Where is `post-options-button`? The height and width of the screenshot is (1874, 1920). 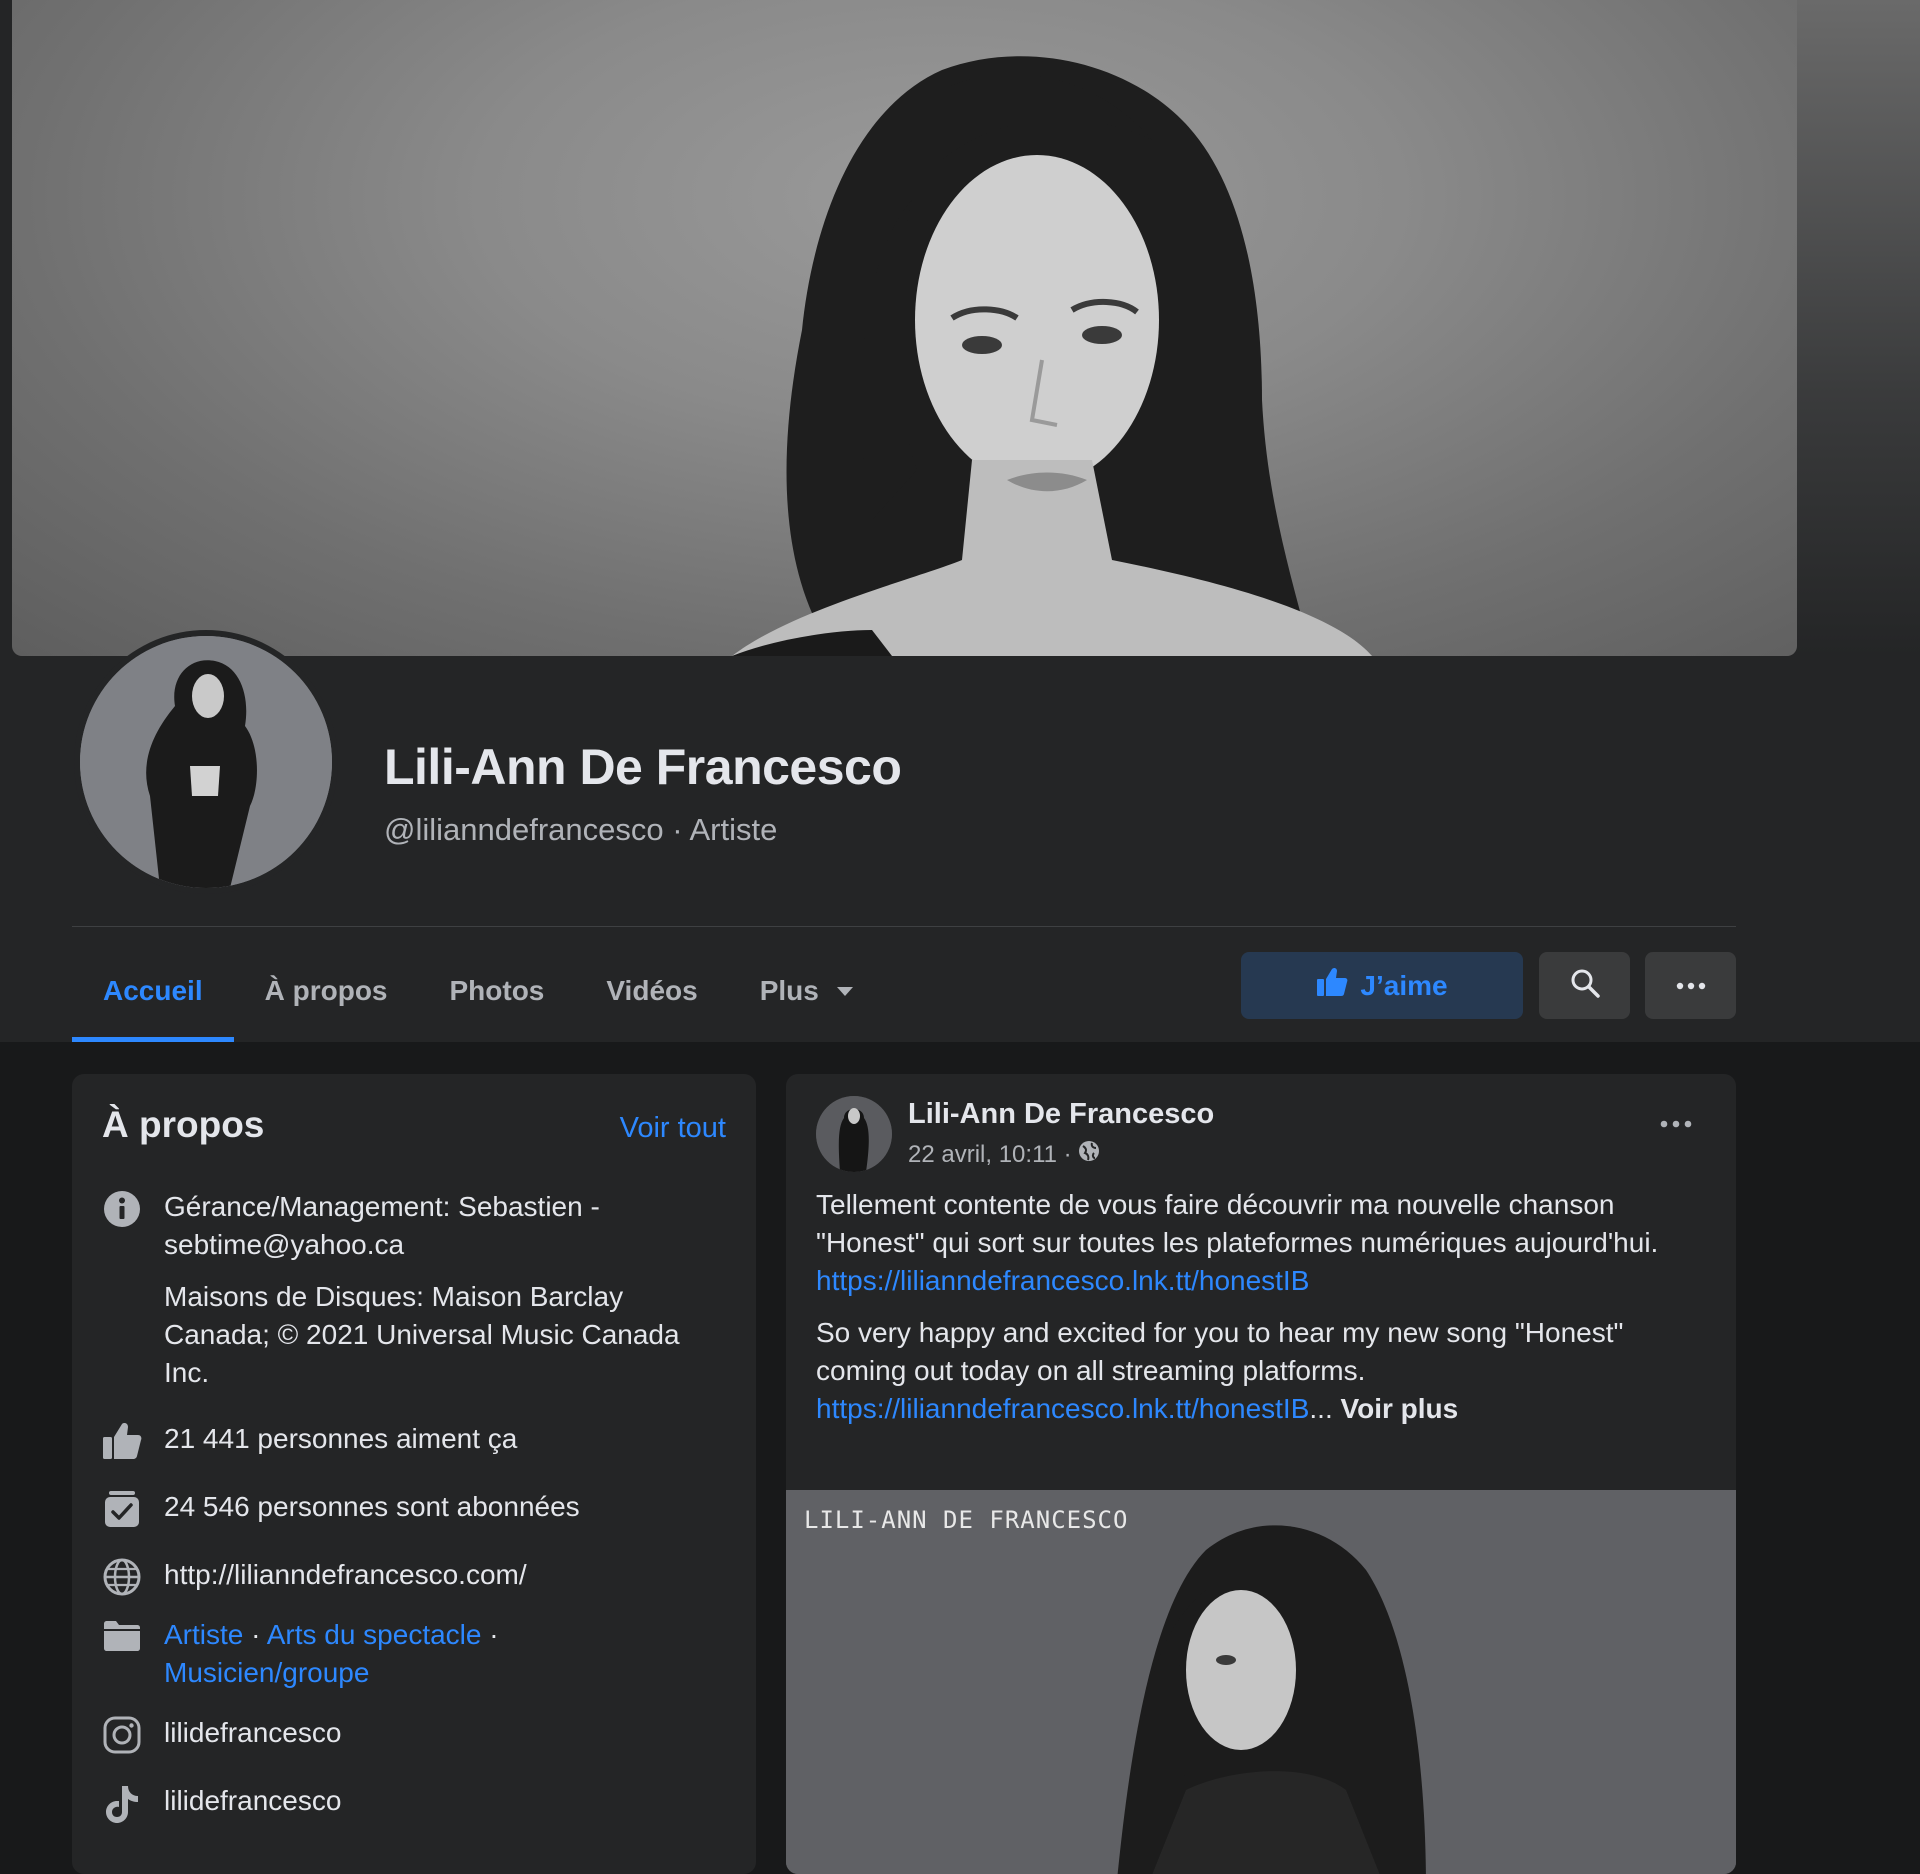
post-options-button is located at coordinates (1676, 1124).